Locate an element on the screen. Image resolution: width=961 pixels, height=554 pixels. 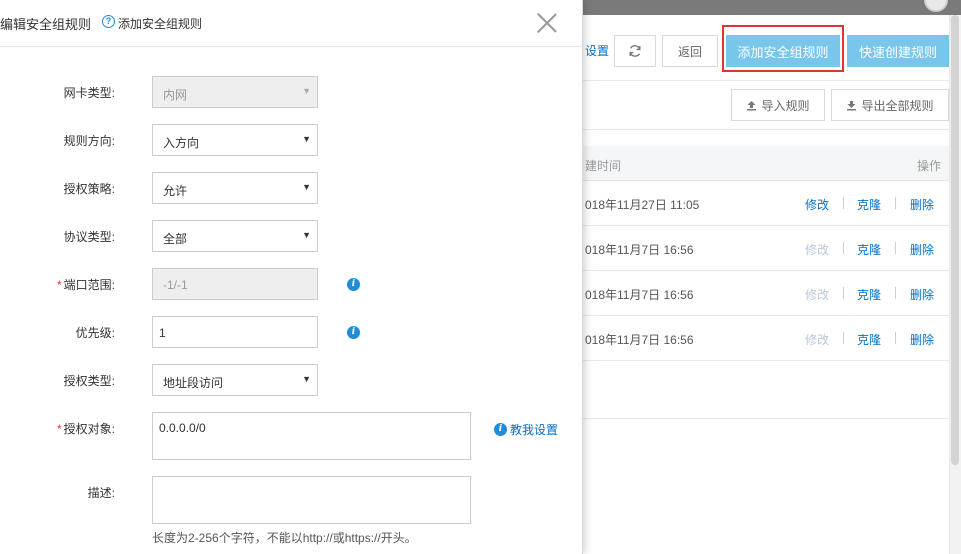
policy-select: 允许 ▼ is located at coordinates (235, 188).